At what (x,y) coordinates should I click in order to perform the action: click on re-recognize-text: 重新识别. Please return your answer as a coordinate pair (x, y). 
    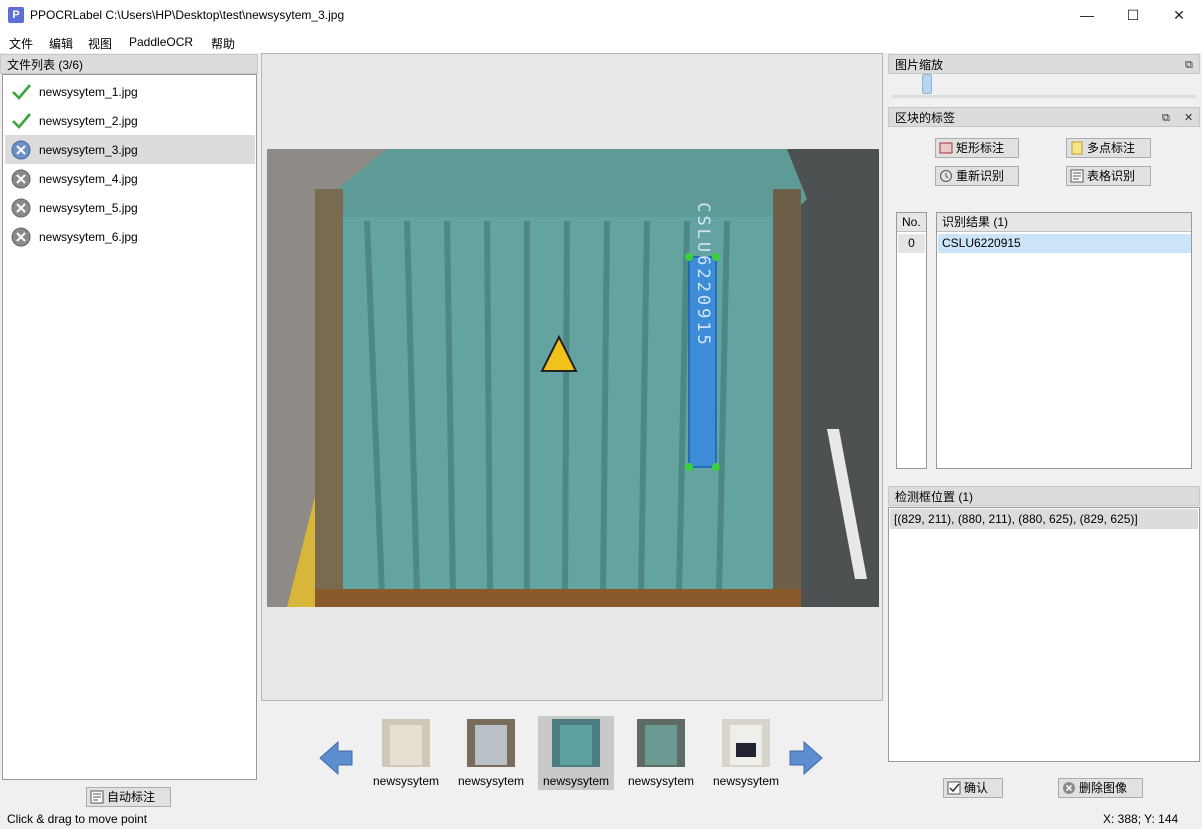
    Looking at the image, I should click on (980, 176).